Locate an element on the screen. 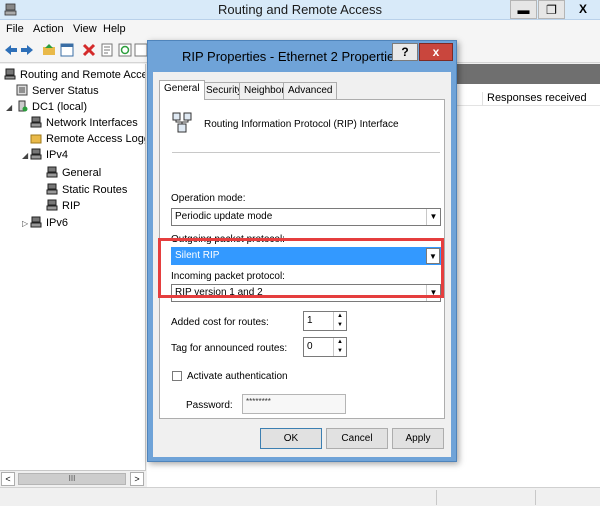  tab-general: General is located at coordinates (182, 90).